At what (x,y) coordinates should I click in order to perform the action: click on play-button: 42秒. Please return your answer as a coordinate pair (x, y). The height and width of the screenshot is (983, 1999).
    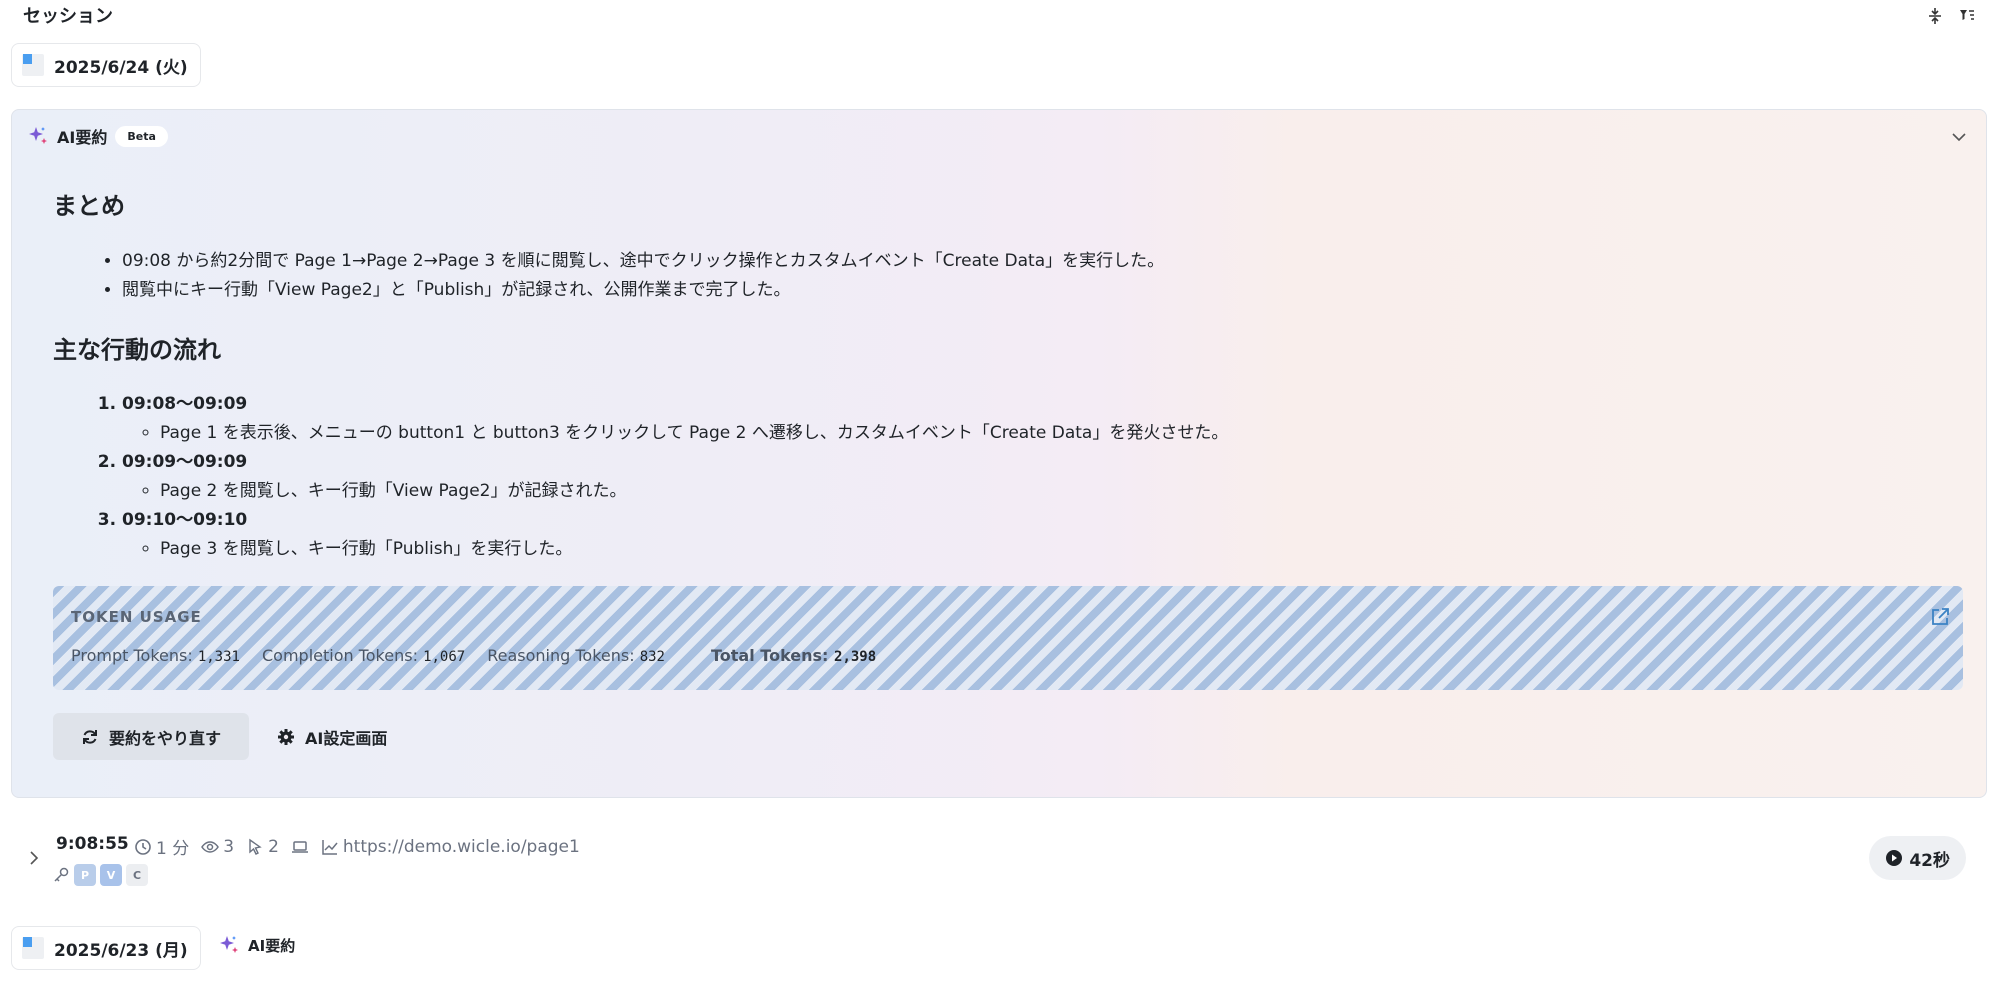
    Looking at the image, I should click on (1917, 858).